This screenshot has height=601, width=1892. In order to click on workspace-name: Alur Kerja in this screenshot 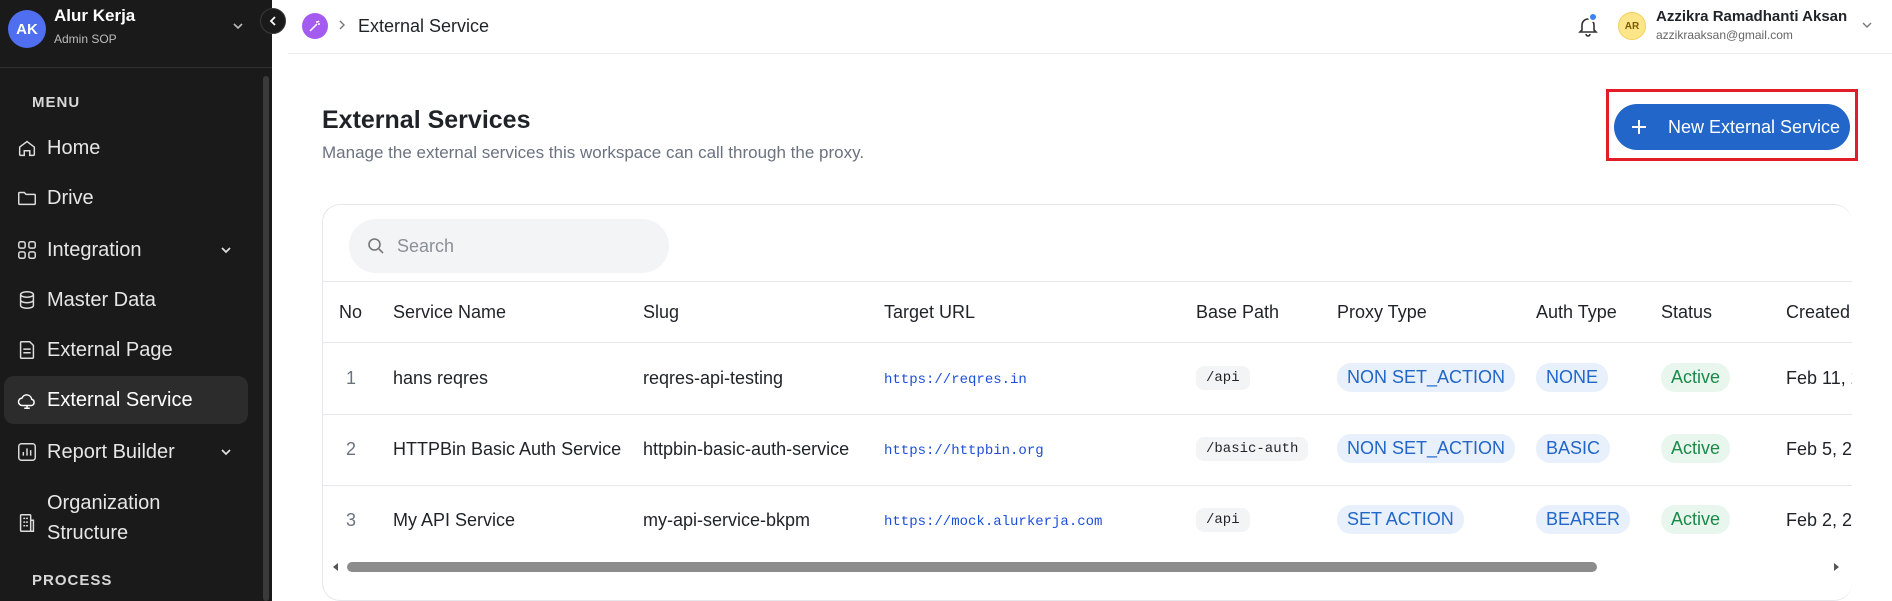, I will do `click(95, 15)`.